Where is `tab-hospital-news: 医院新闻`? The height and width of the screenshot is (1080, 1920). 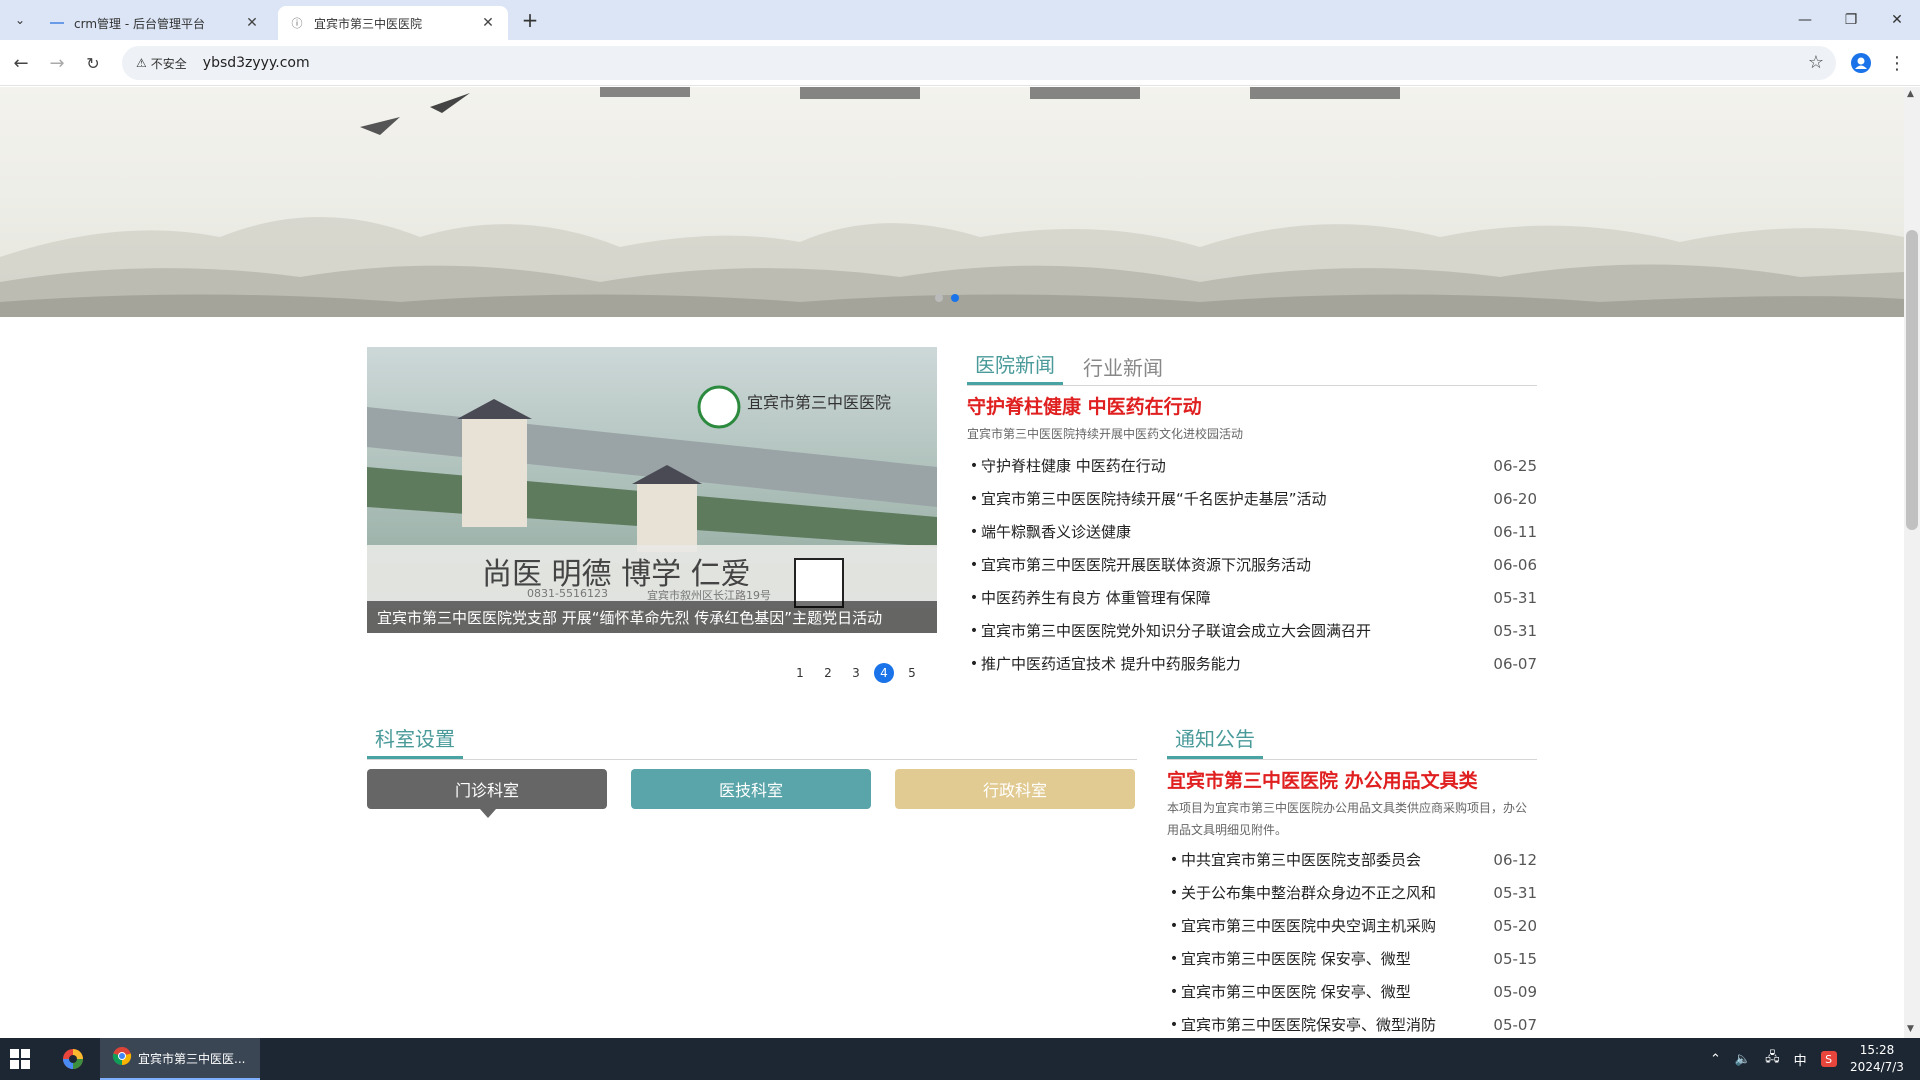 tab-hospital-news: 医院新闻 is located at coordinates (1015, 367).